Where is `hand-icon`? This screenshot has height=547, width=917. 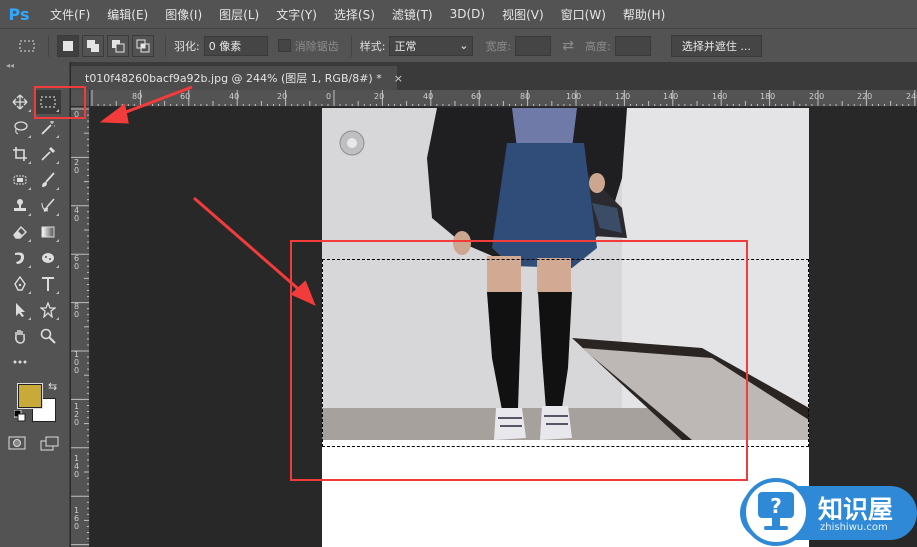
hand-icon is located at coordinates (20, 337).